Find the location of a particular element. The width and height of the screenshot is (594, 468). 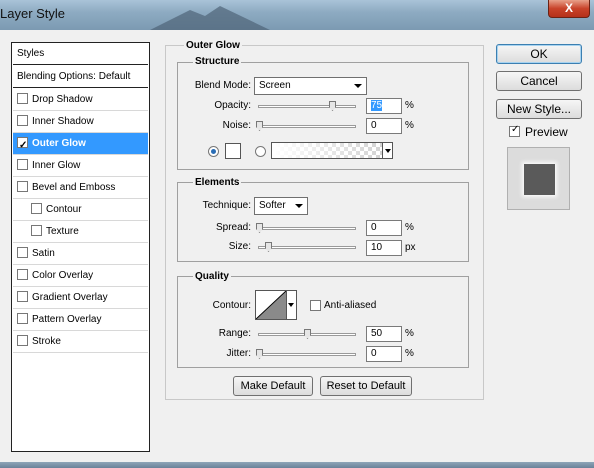

noise-slider is located at coordinates (306, 126).